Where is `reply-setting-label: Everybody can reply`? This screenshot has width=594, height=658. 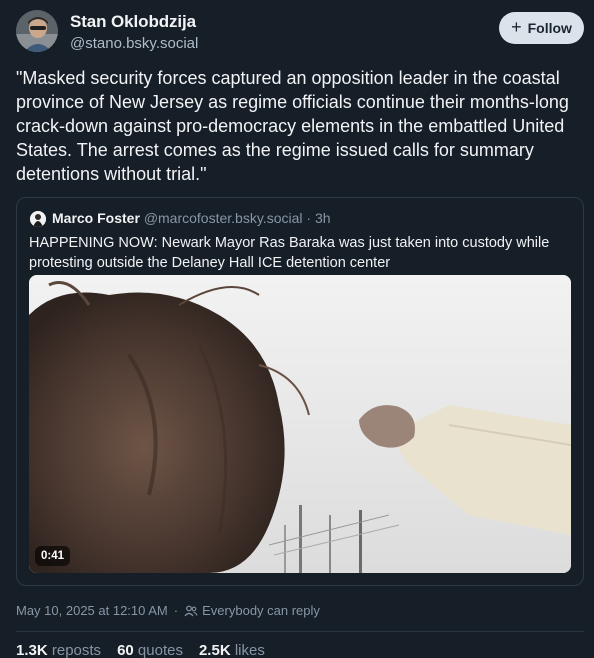 reply-setting-label: Everybody can reply is located at coordinates (261, 610).